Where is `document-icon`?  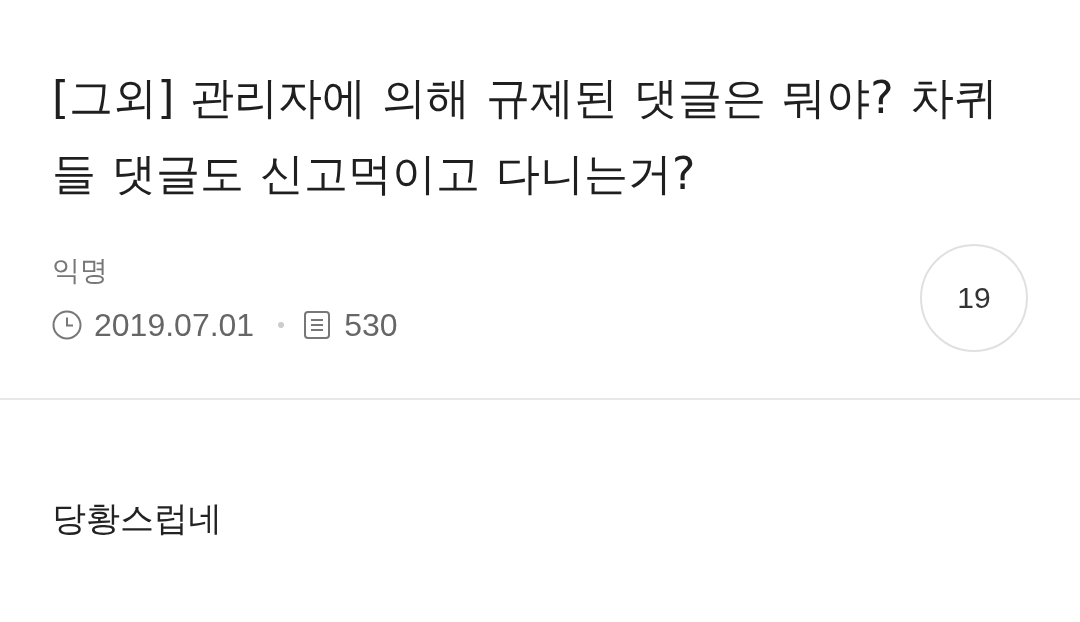 document-icon is located at coordinates (317, 325).